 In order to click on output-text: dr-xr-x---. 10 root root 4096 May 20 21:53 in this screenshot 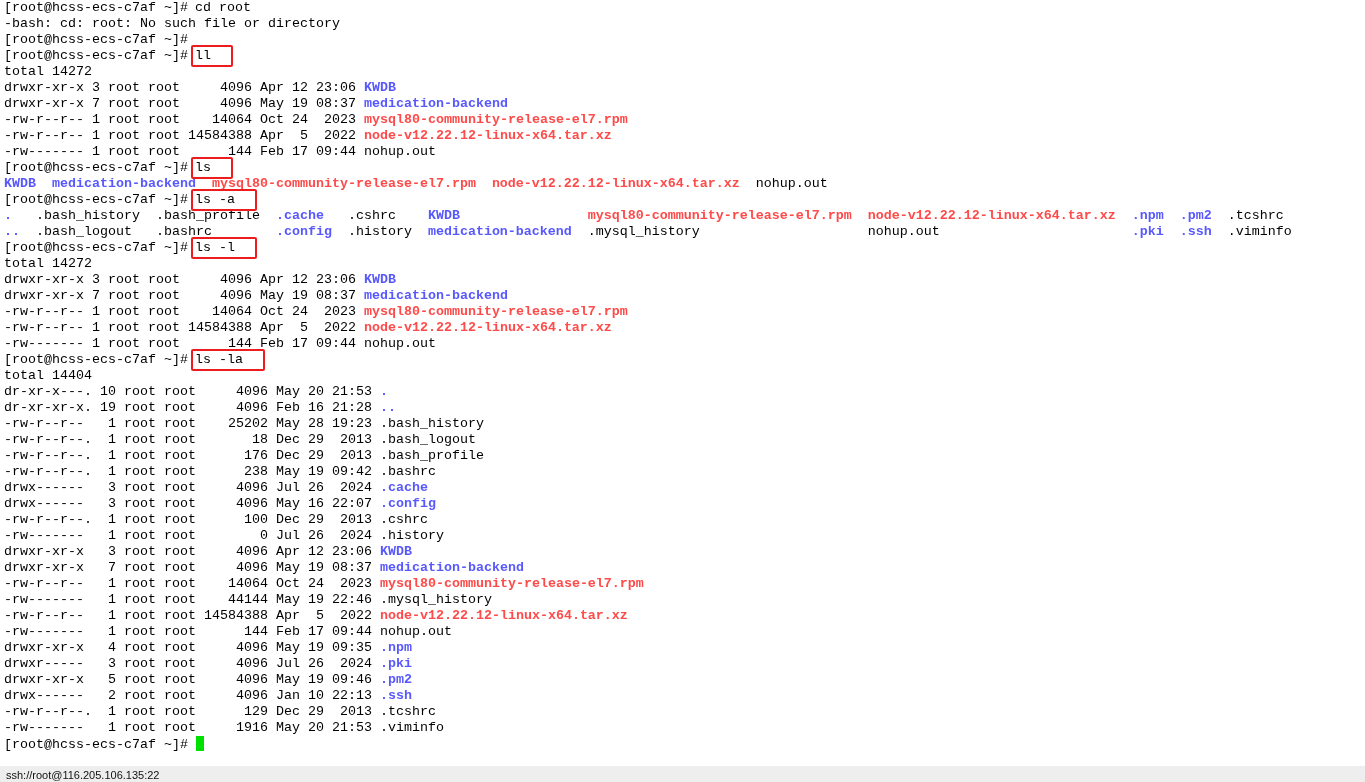, I will do `click(188, 391)`.